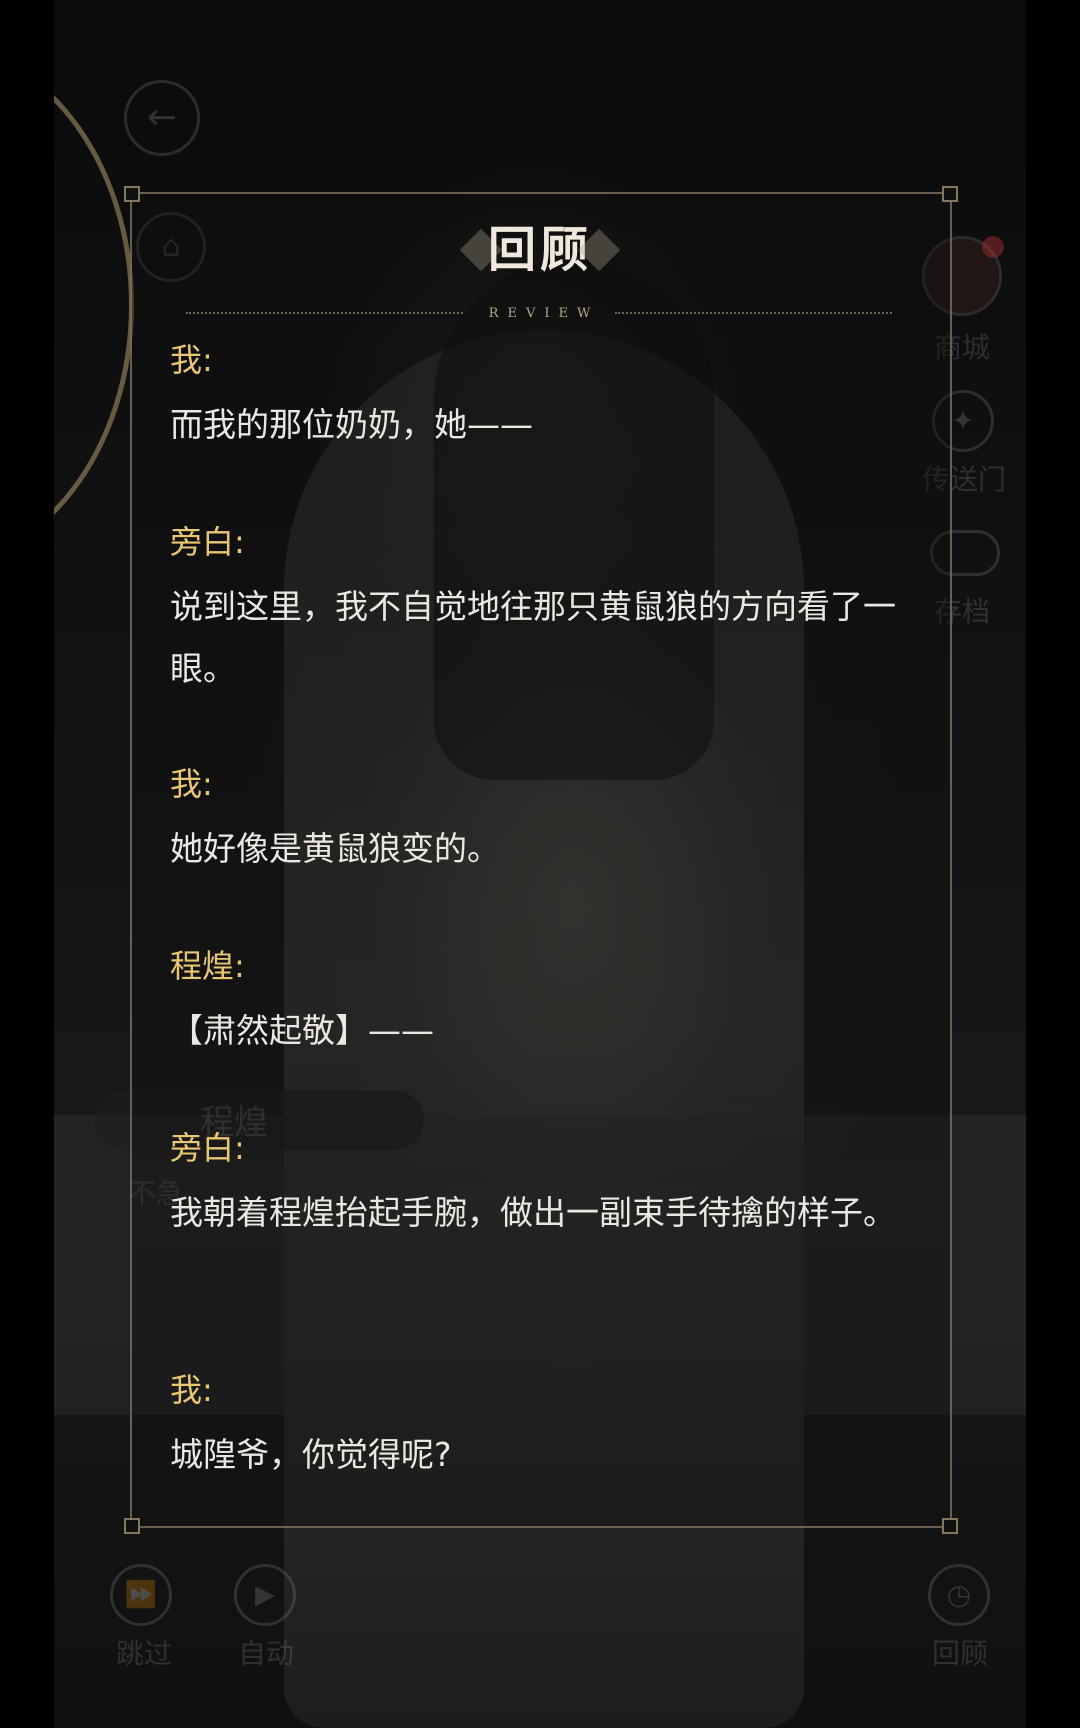 The image size is (1080, 1728). What do you see at coordinates (94, 305) in the screenshot?
I see `decorative-ring` at bounding box center [94, 305].